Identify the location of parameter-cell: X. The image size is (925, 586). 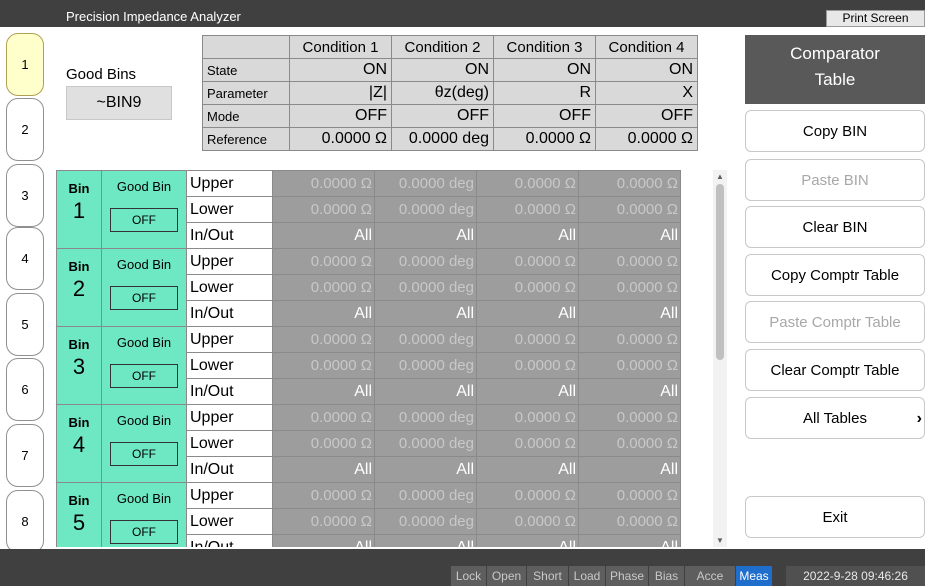
(646, 93).